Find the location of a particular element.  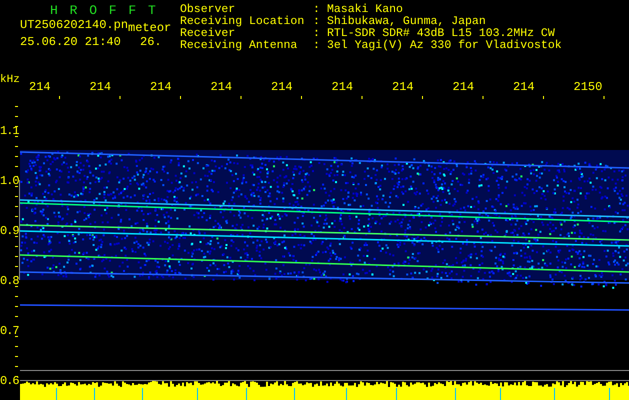

info-value: Masaki Kano is located at coordinates (365, 10).